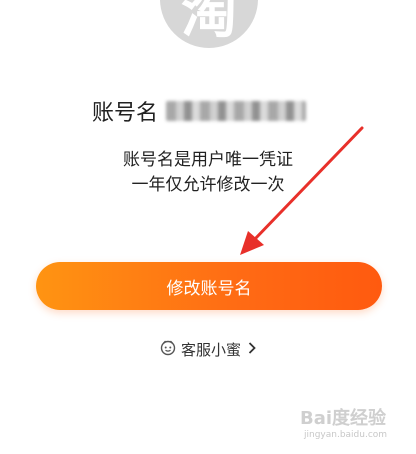  What do you see at coordinates (346, 435) in the screenshot?
I see `watermark-url: jingyan.baidu.com` at bounding box center [346, 435].